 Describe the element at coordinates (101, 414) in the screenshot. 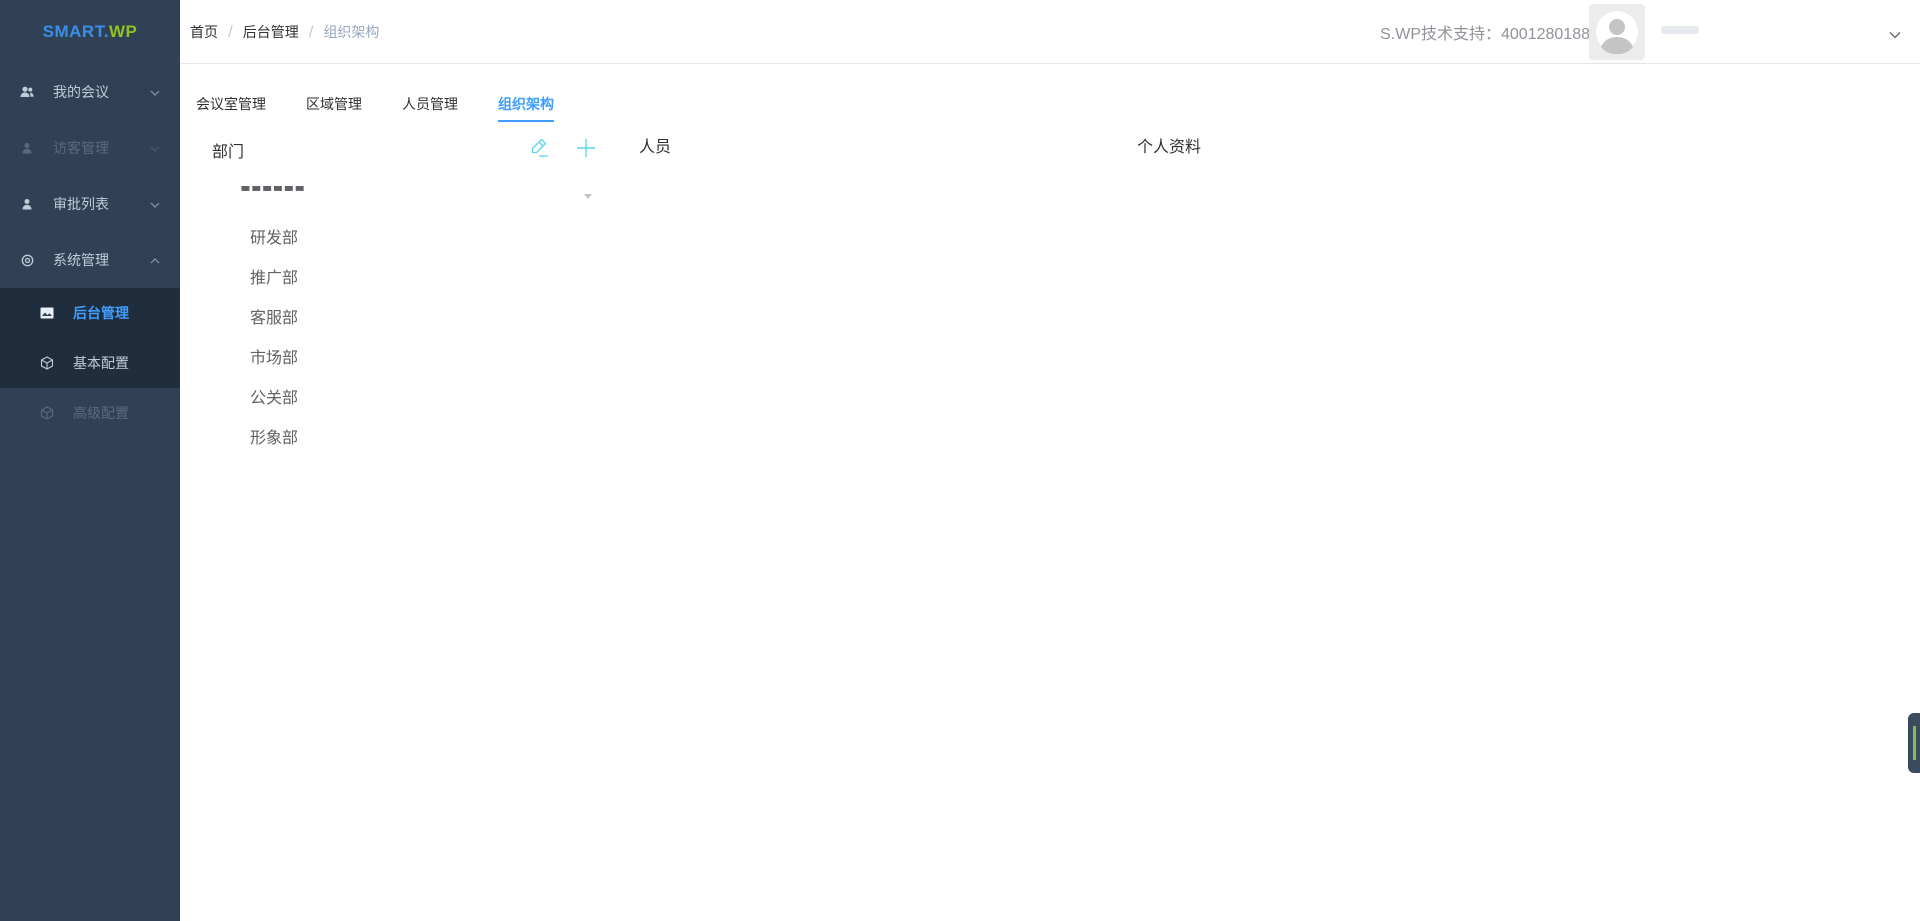

I see `sidebar-subitem-label: 高级配置` at that location.